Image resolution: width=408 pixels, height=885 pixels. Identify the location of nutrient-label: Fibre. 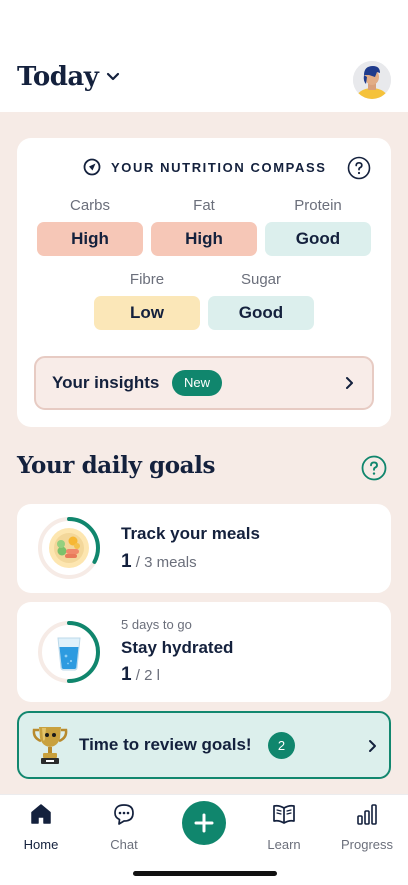
(147, 279).